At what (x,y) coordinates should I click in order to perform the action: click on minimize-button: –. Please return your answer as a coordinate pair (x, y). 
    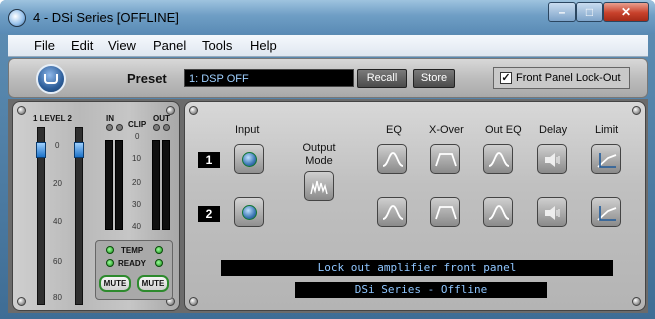
    Looking at the image, I should click on (562, 12).